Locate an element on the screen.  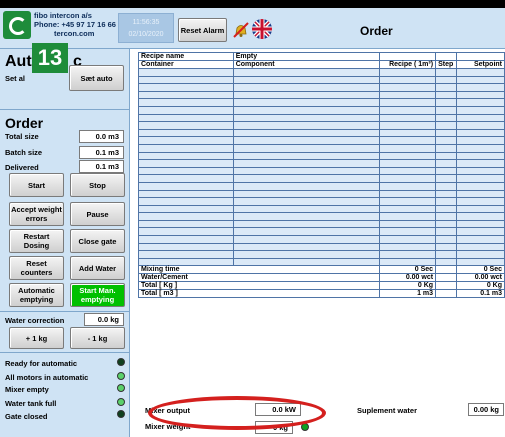
status-mixer-empty-label: Mixer empty is located at coordinates (27, 389).